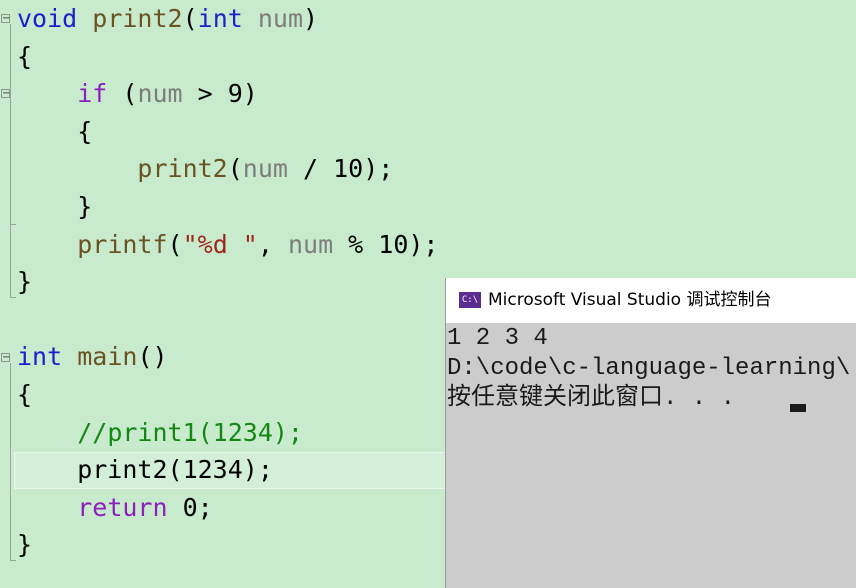  I want to click on code-token: void, so click(47, 18).